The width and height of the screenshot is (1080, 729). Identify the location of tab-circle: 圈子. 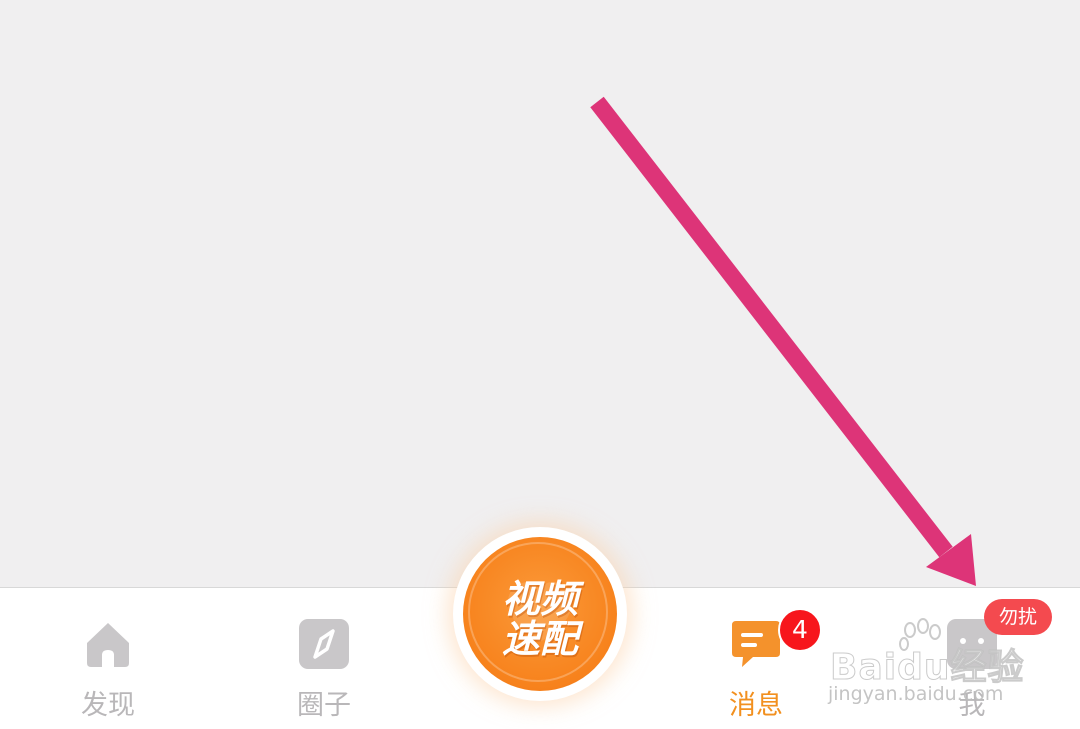
(324, 658).